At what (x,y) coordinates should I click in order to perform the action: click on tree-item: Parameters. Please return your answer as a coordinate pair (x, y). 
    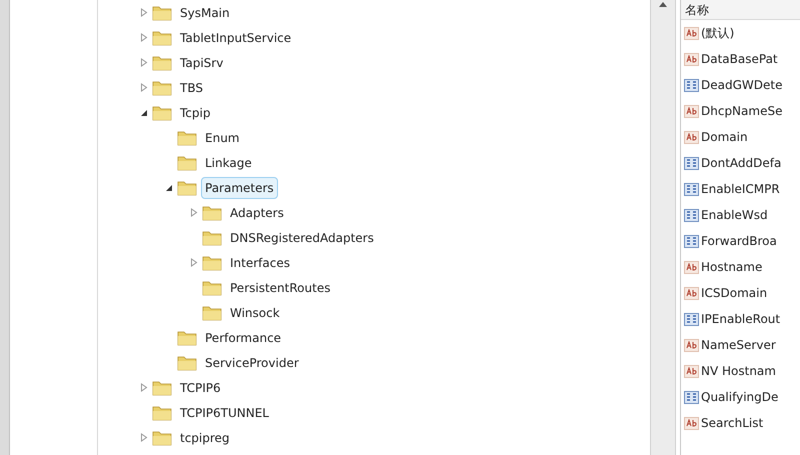
    Looking at the image, I should click on (239, 187).